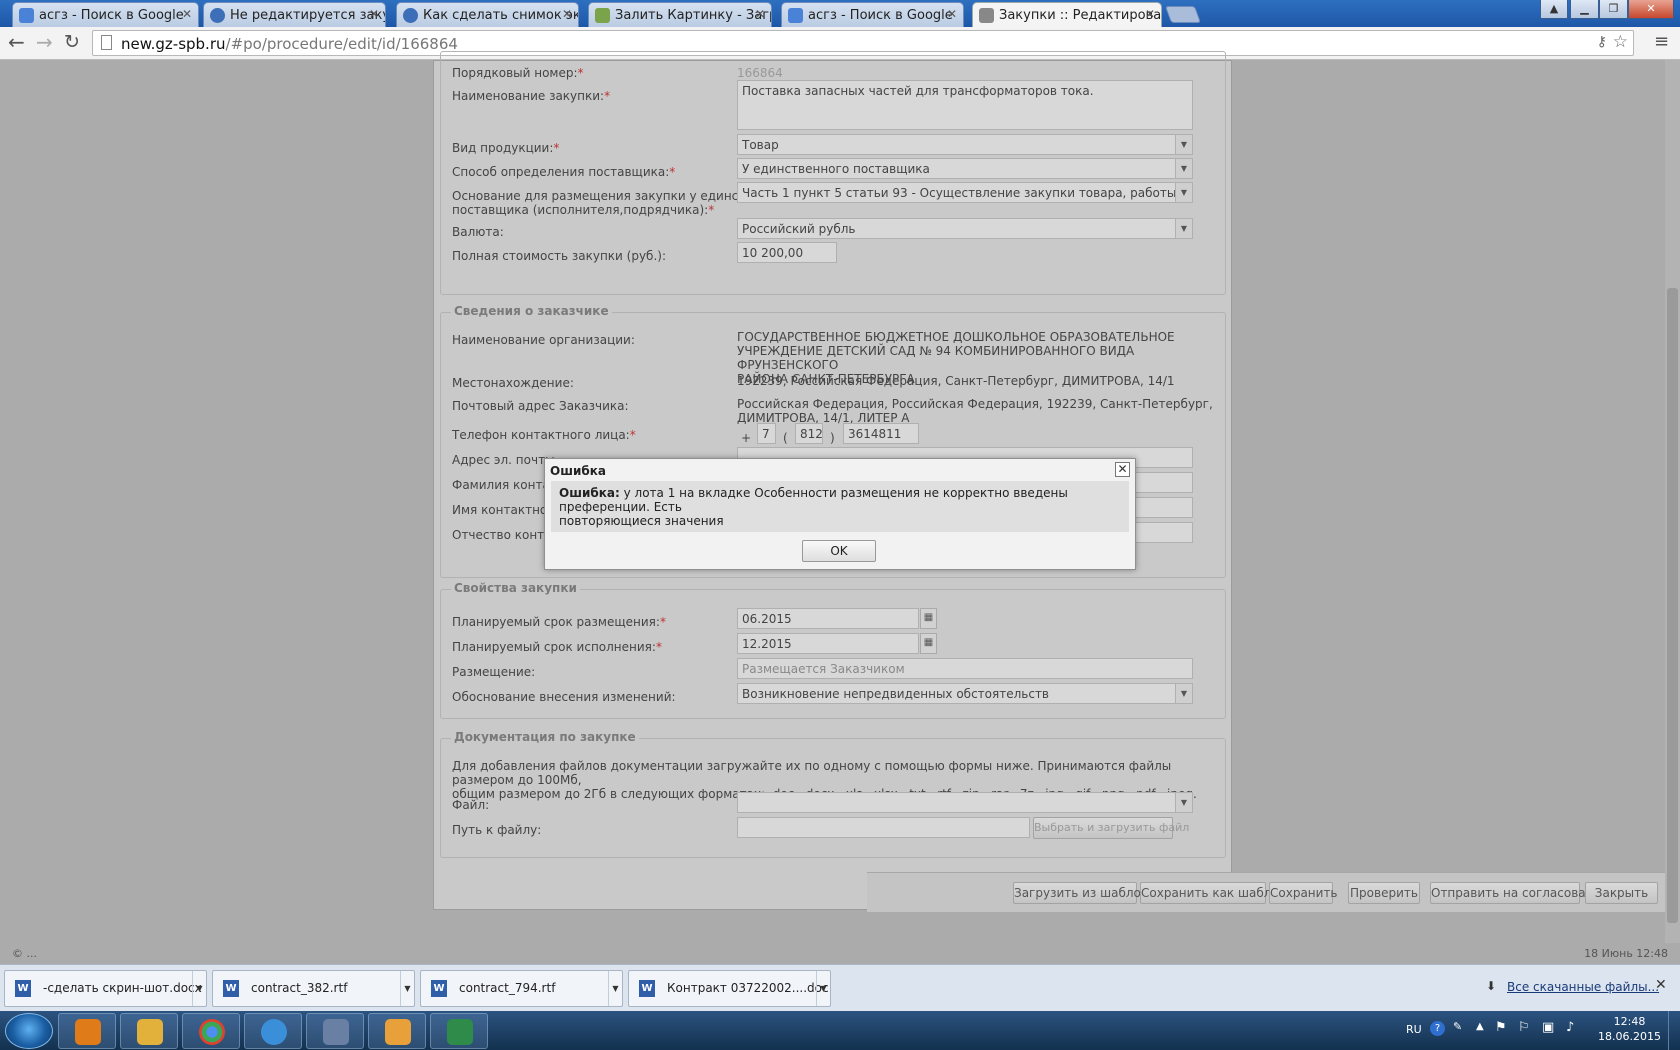 The image size is (1680, 1050). What do you see at coordinates (766, 433) in the screenshot?
I see `phone-country-input: 7` at bounding box center [766, 433].